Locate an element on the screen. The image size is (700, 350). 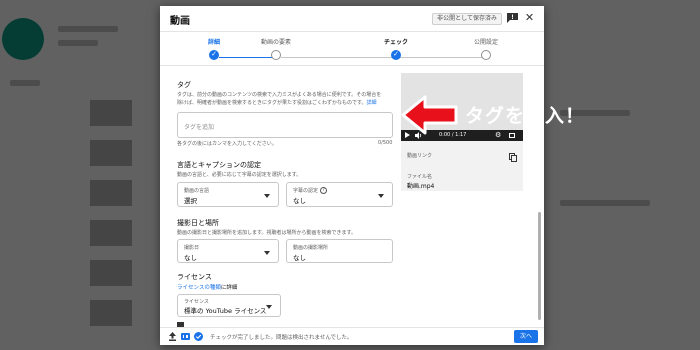
video-language-select: 動画の言語 選択 is located at coordinates (228, 194).